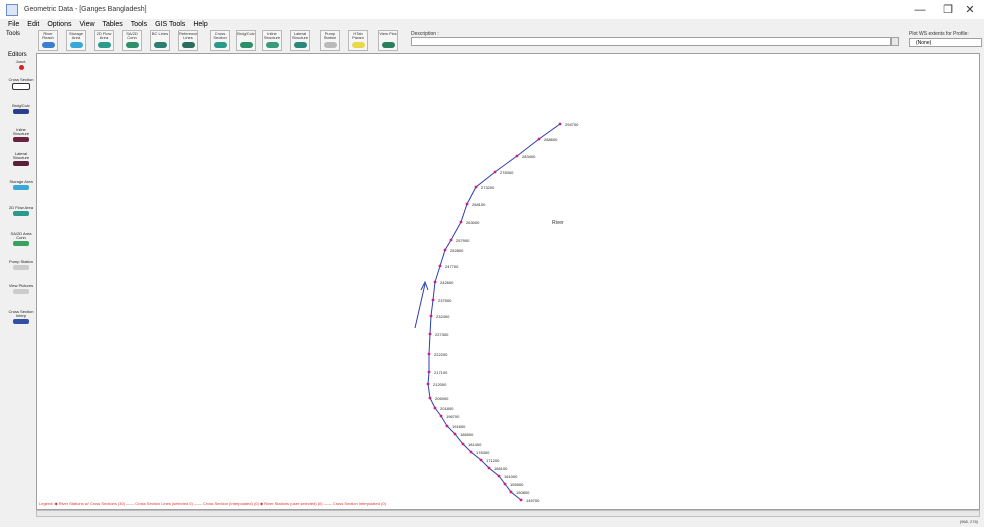 This screenshot has height=527, width=984. I want to click on storage-area-button: Storage Area, so click(76, 40).